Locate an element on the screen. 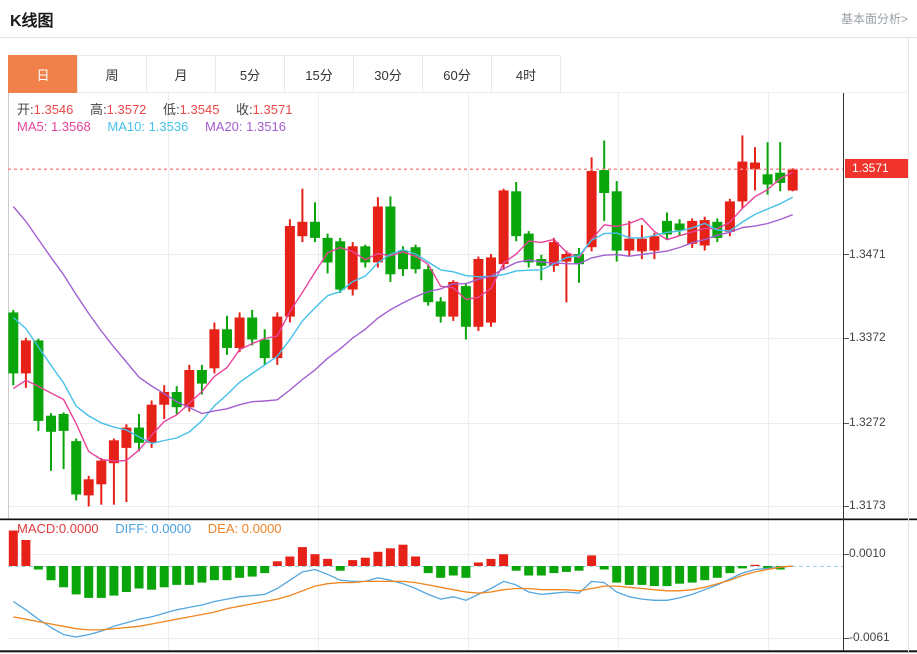  title-divider is located at coordinates (458, 37).